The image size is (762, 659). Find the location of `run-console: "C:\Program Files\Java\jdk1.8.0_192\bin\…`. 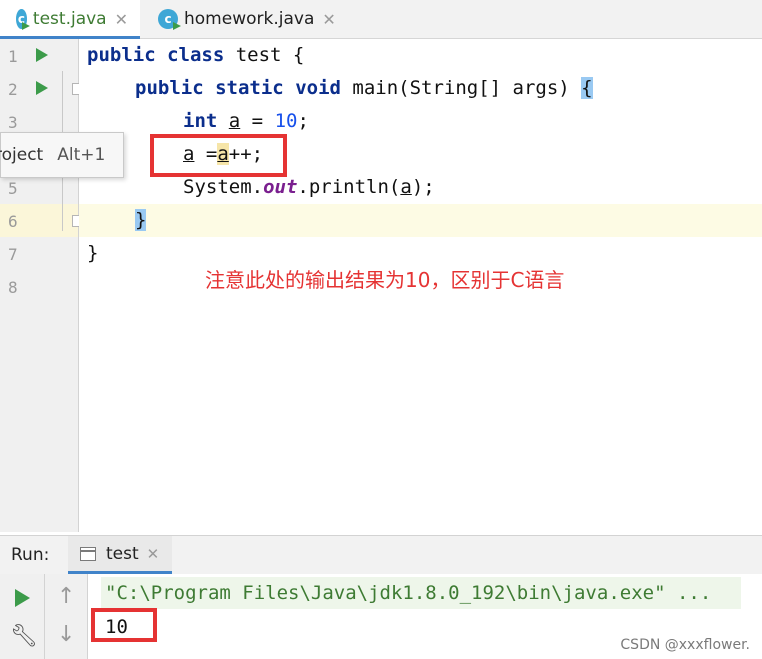

run-console: "C:\Program Files\Java\jdk1.8.0_192\bin\… is located at coordinates (425, 616).